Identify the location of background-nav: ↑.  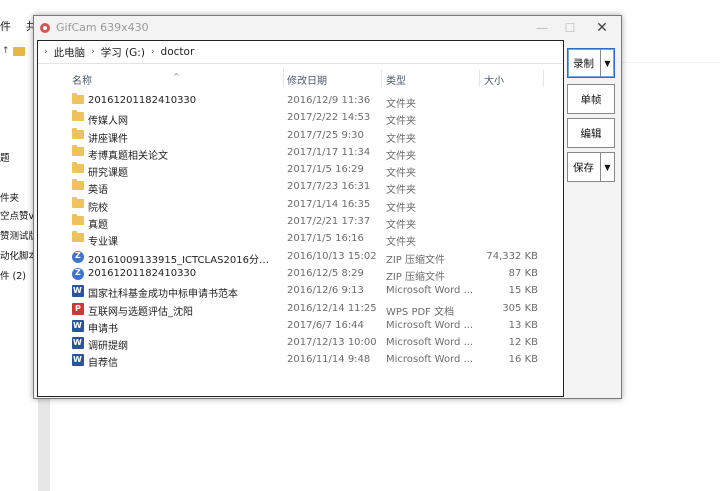
(18, 51).